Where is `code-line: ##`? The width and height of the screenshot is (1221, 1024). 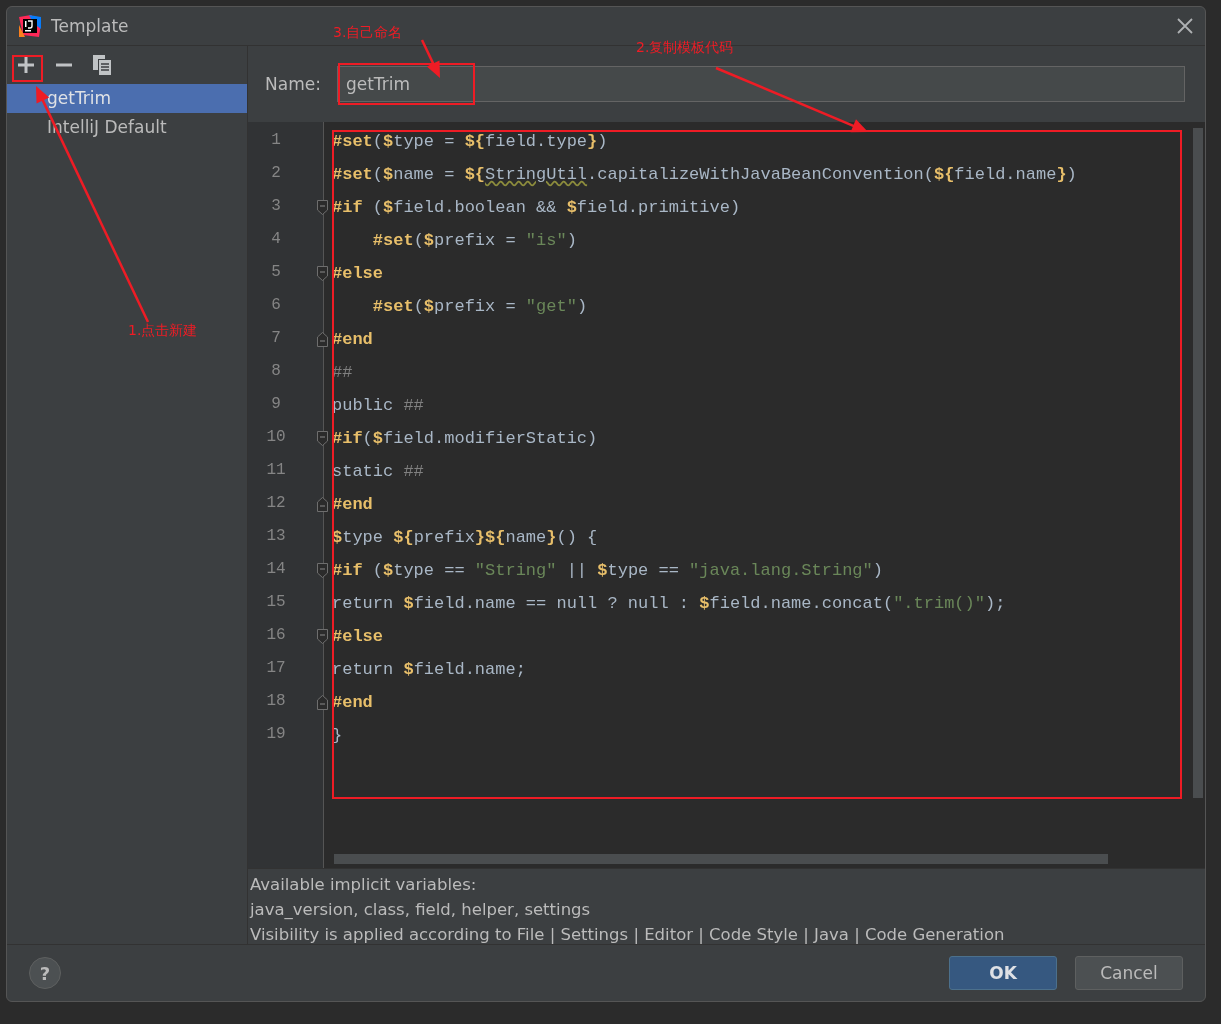
code-line: ## is located at coordinates (342, 372).